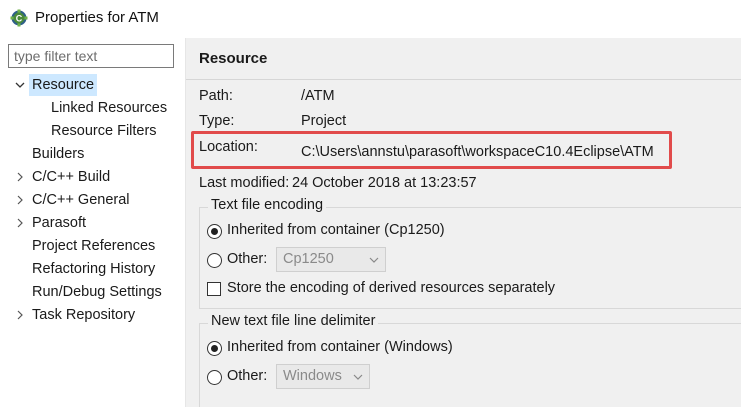 The height and width of the screenshot is (407, 741). Describe the element at coordinates (214, 348) in the screenshot. I see `delimiter-inherited-radio` at that location.